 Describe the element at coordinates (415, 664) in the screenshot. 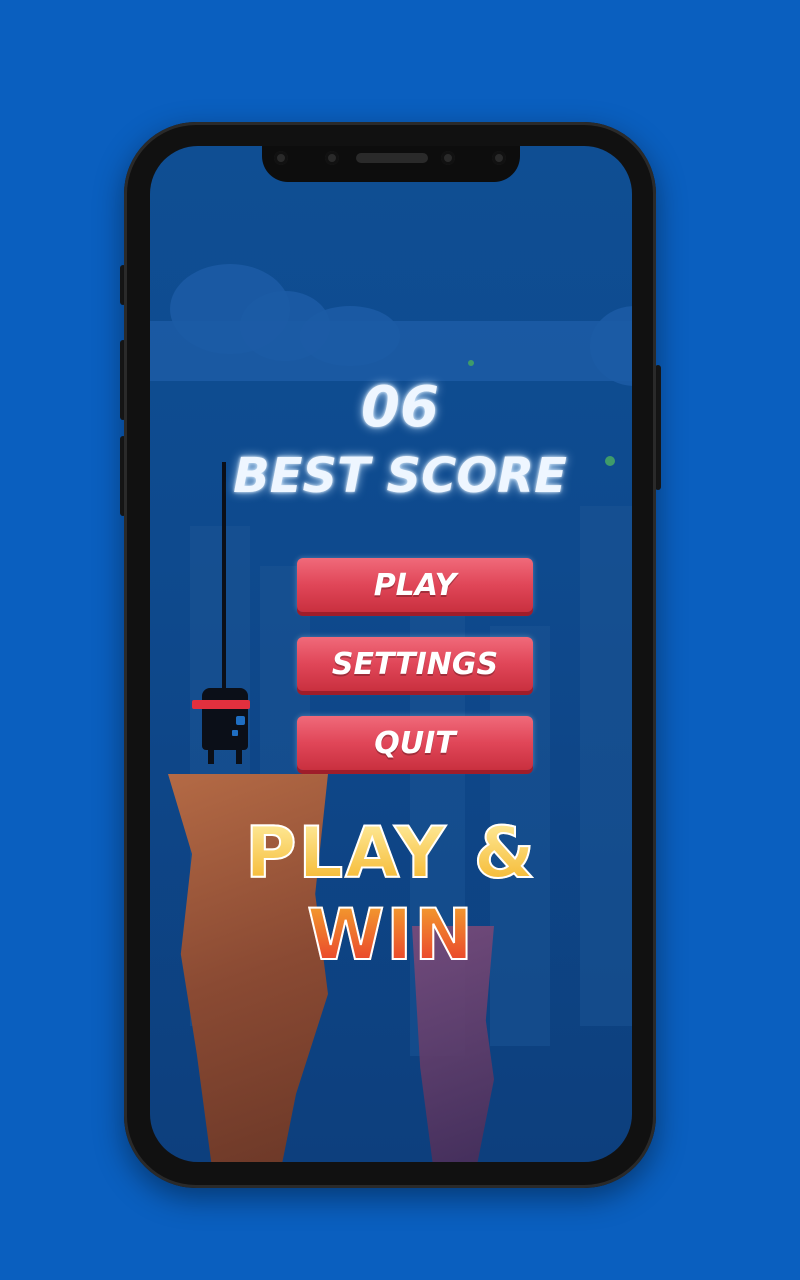

I see `settings-button: SETTINGS` at that location.